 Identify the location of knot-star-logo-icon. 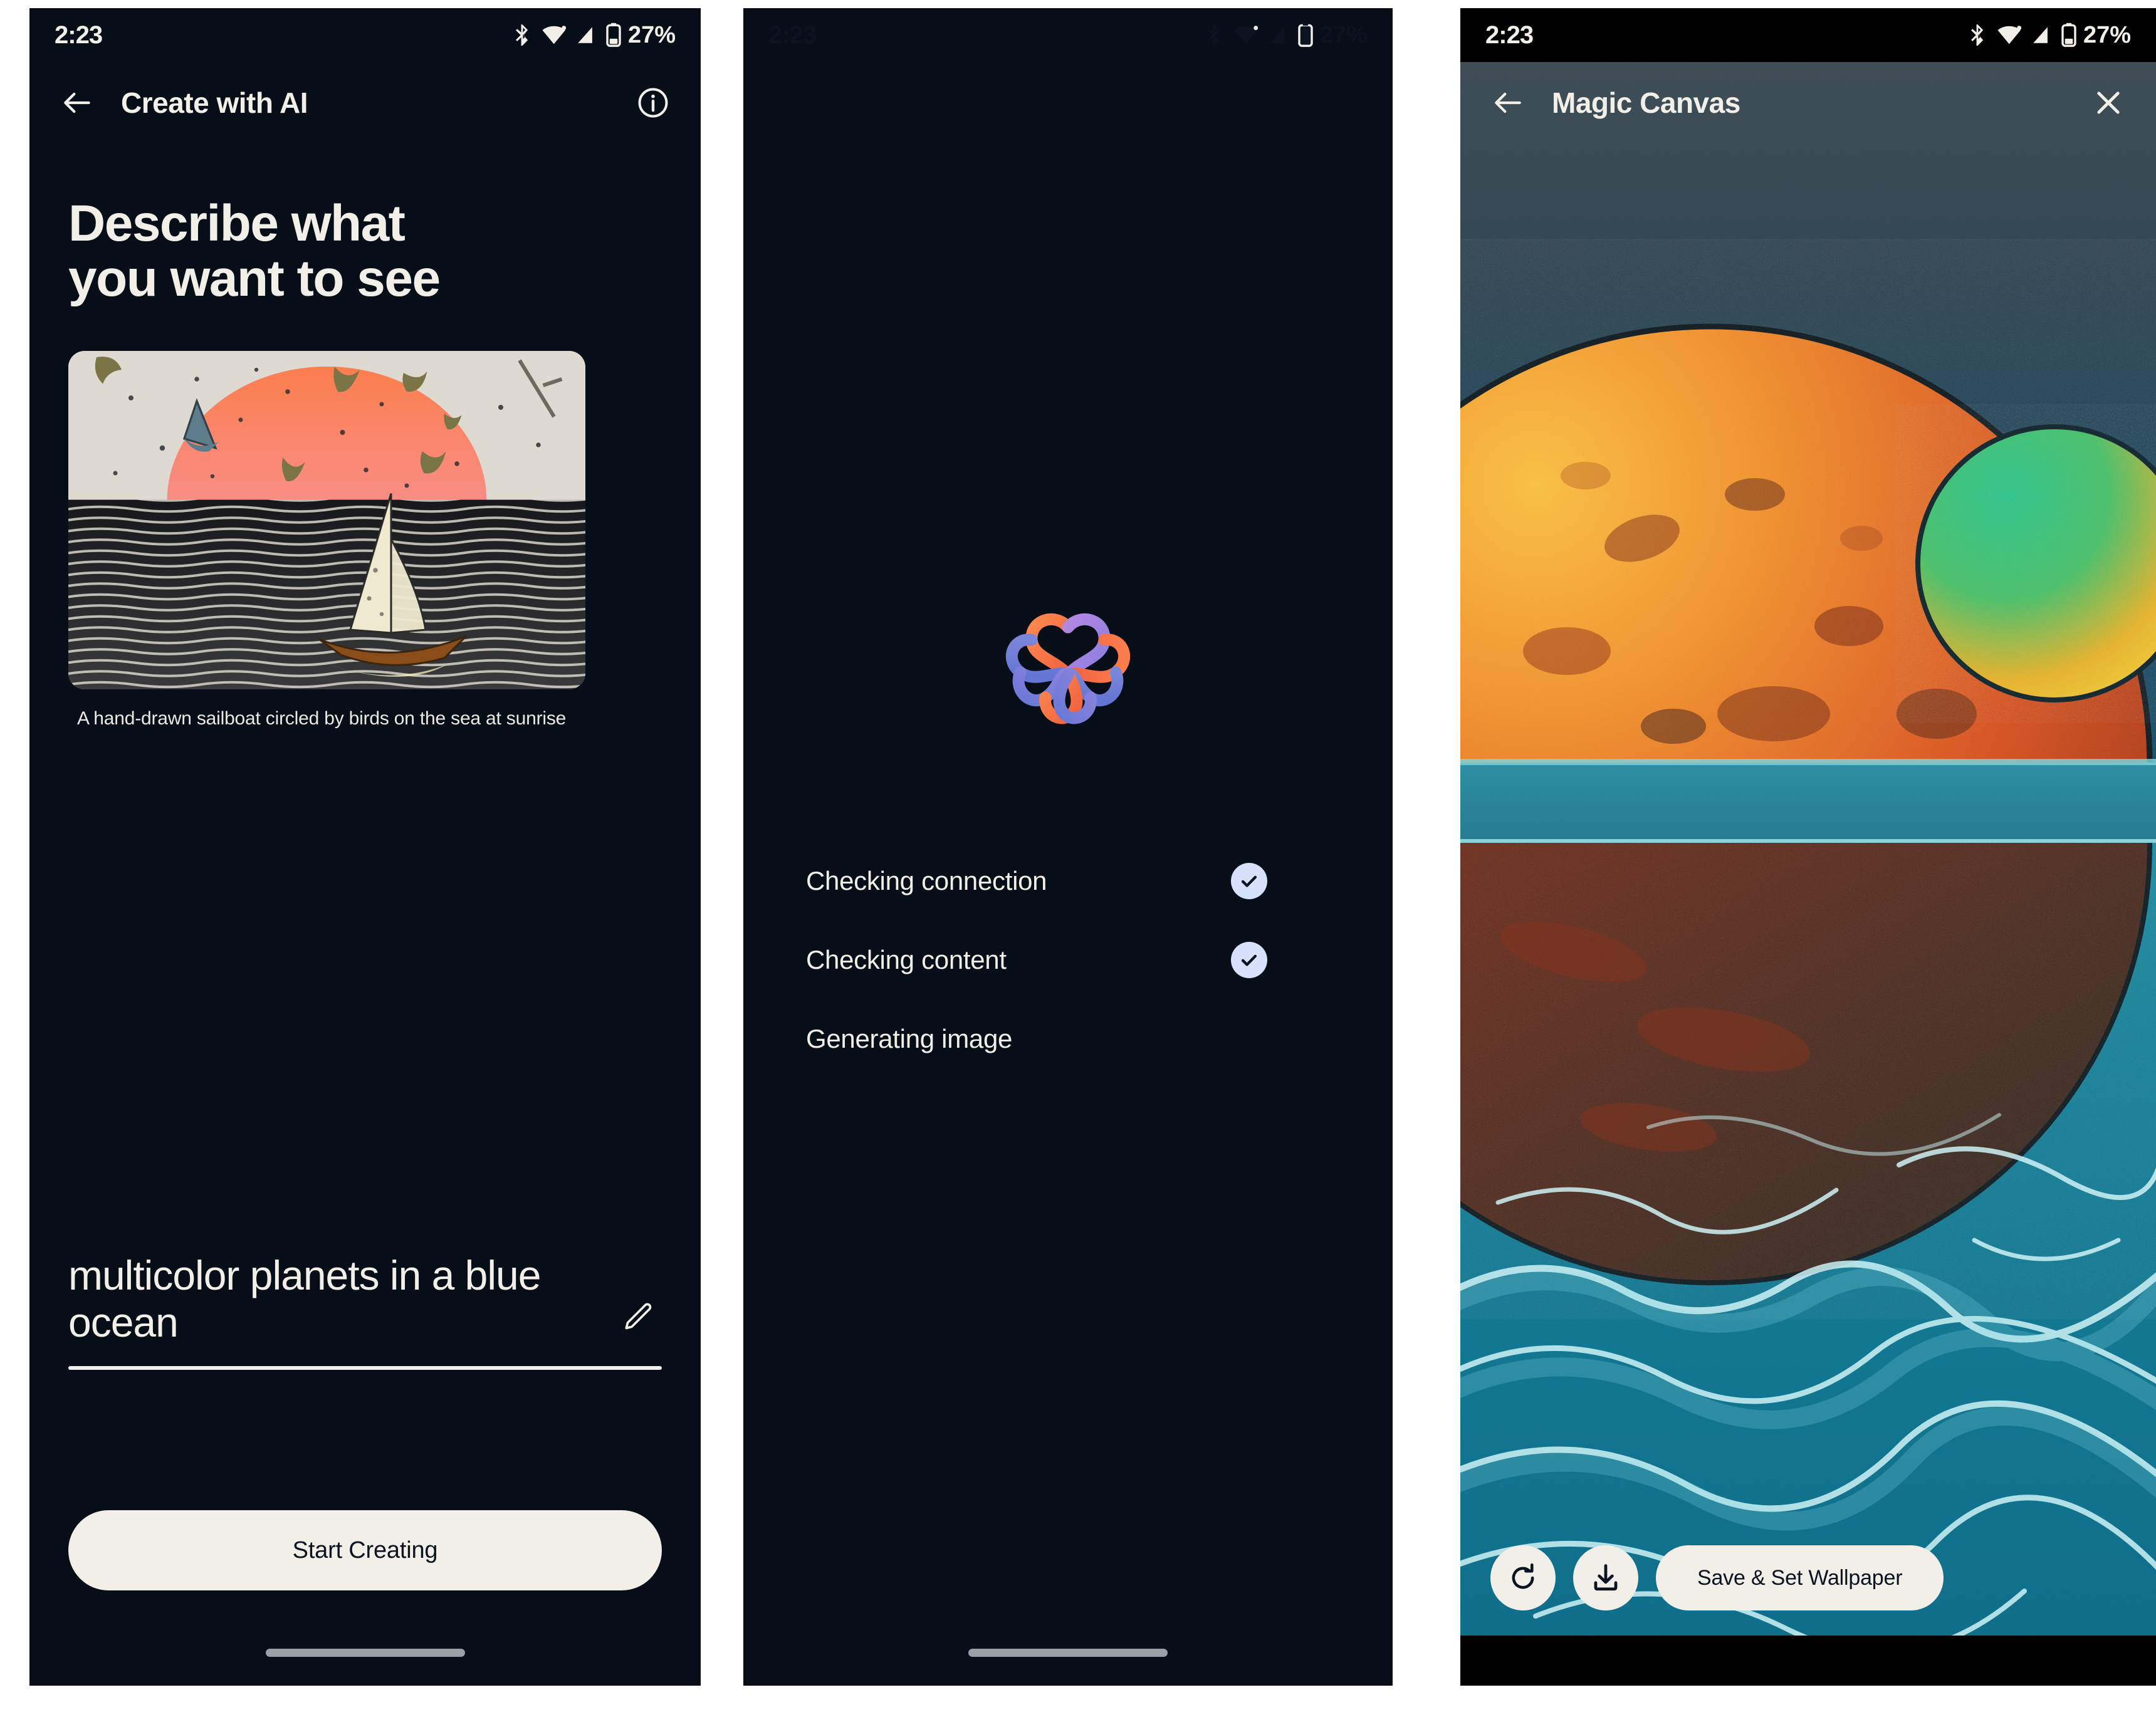
(1068, 669).